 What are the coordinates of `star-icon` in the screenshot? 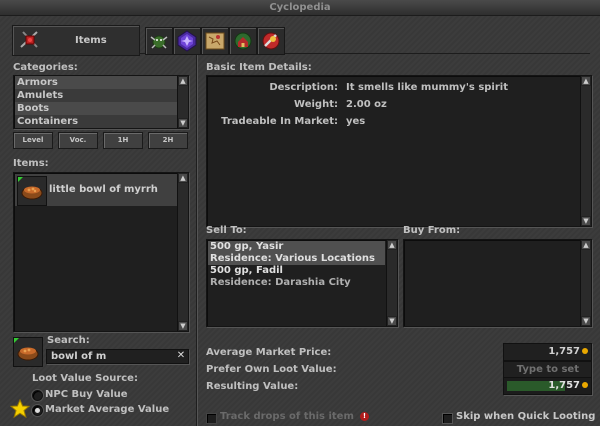 It's located at (20, 409).